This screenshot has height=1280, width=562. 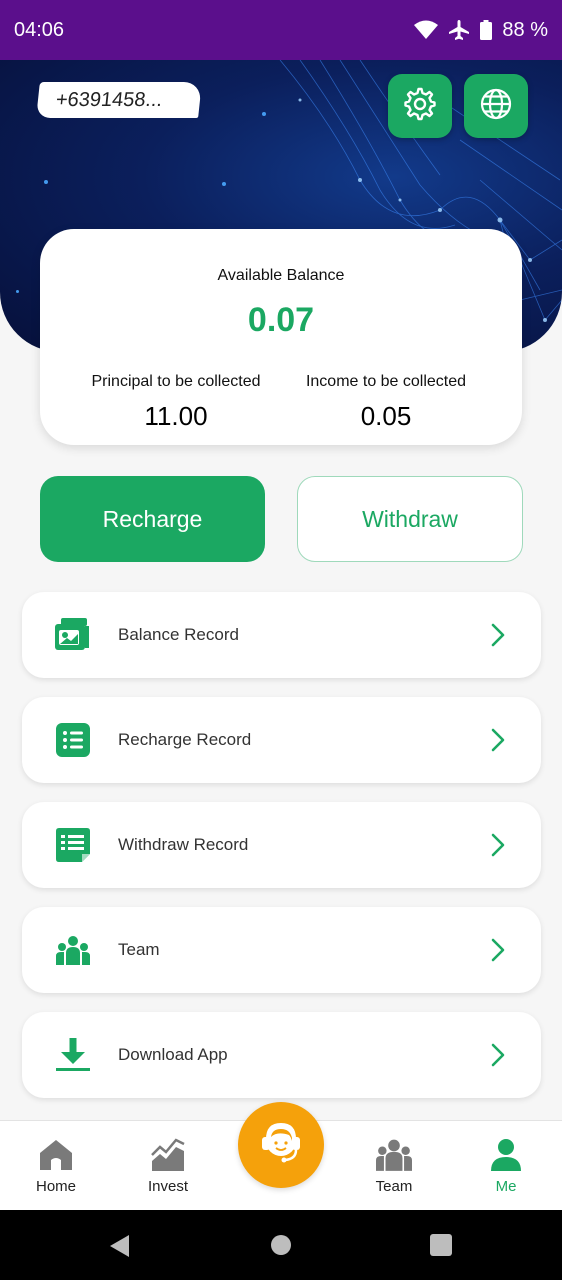 I want to click on nav-label-me: Me, so click(x=506, y=1186).